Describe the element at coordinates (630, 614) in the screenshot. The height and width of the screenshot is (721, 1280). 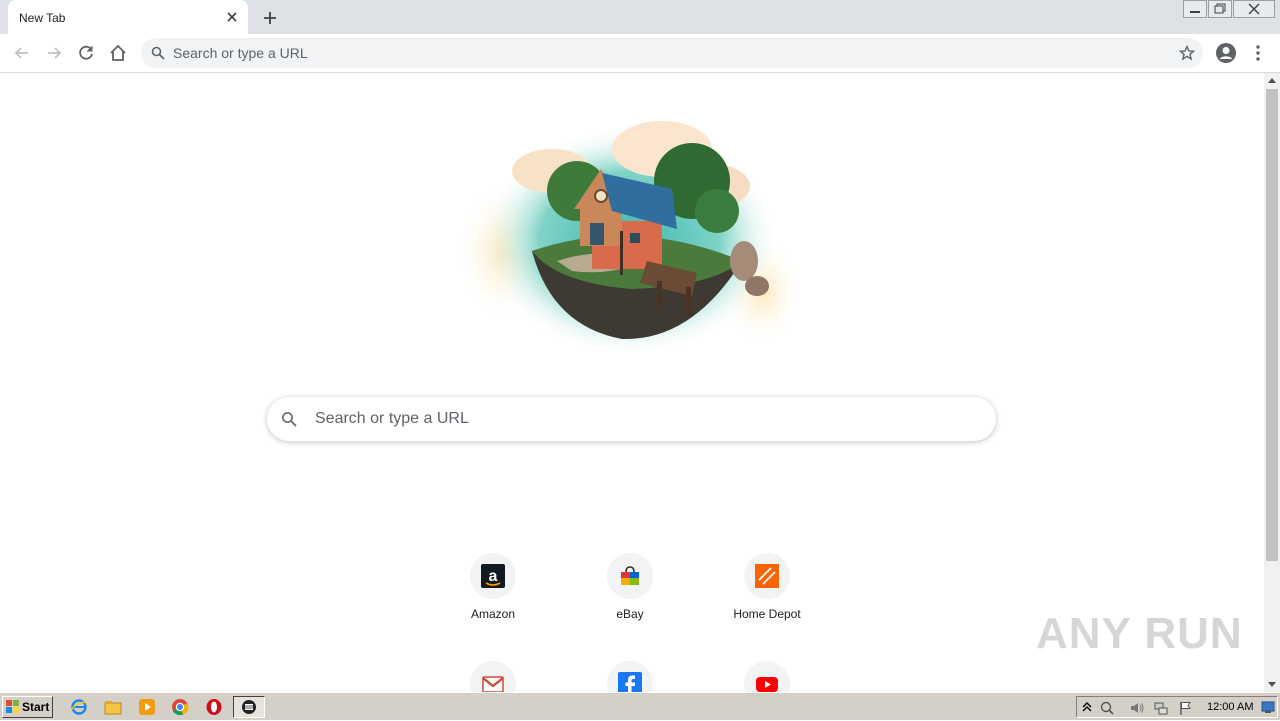
I see `shortcut-label: eBay` at that location.